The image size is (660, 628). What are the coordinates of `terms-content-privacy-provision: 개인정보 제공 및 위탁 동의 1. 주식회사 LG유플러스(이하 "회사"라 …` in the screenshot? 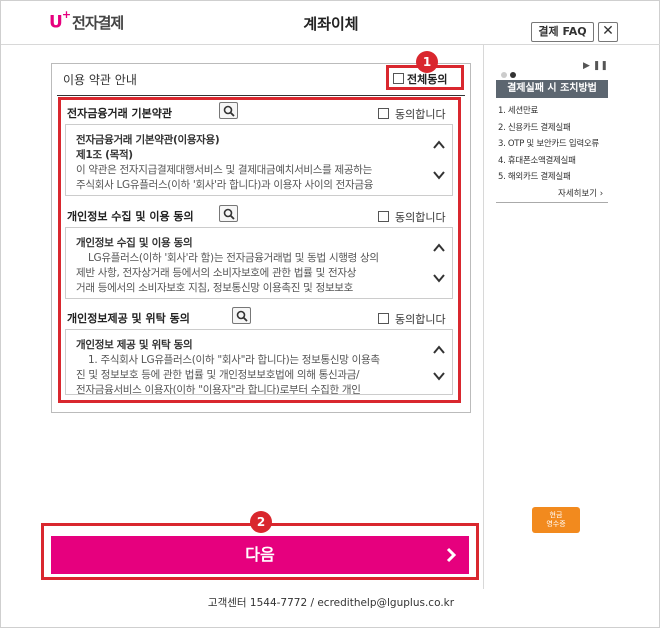 It's located at (259, 362).